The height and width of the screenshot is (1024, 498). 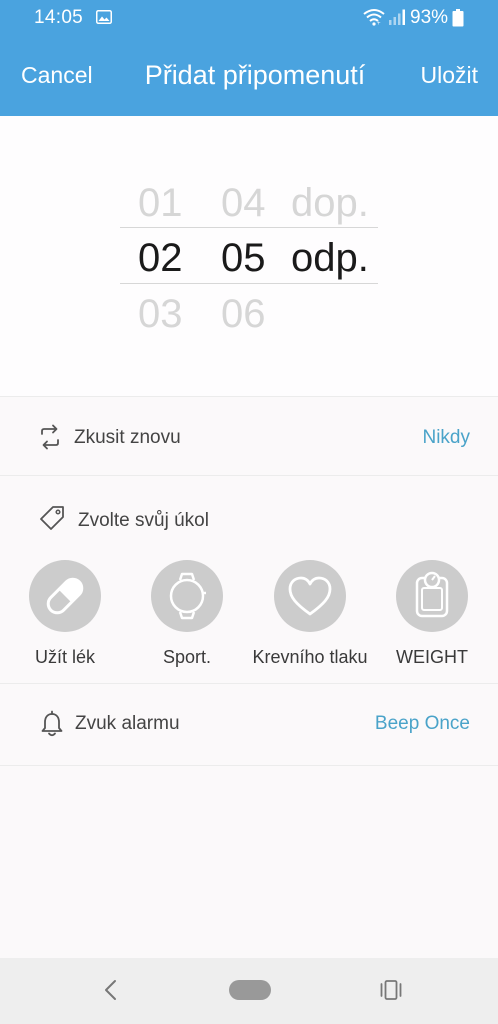 I want to click on period-option: dop., so click(x=330, y=203).